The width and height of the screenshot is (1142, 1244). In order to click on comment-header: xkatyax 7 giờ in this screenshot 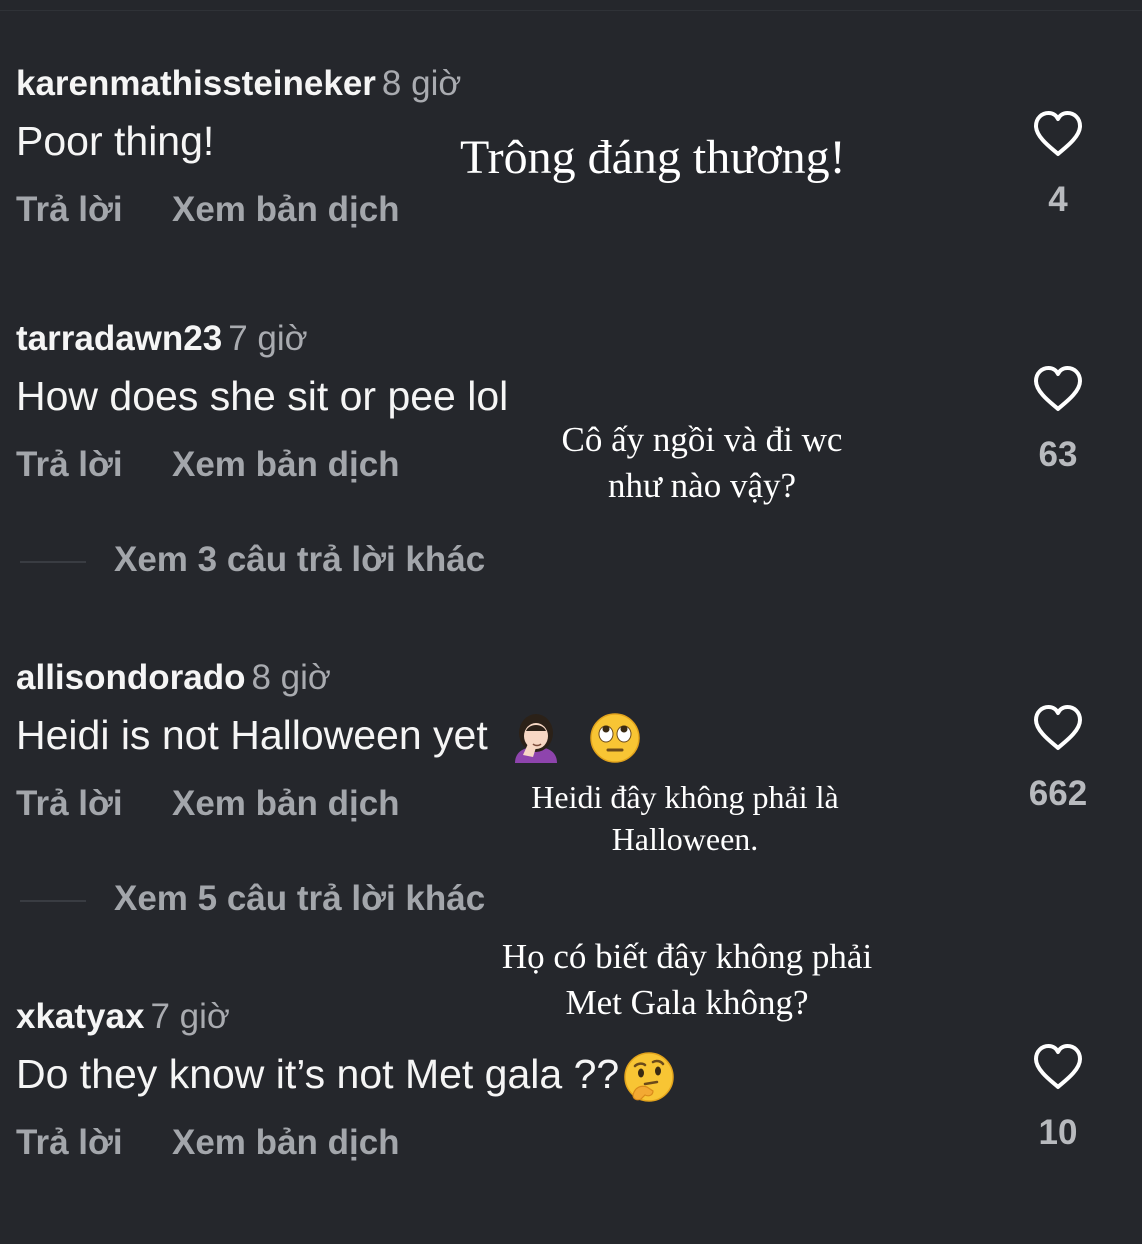, I will do `click(123, 1017)`.